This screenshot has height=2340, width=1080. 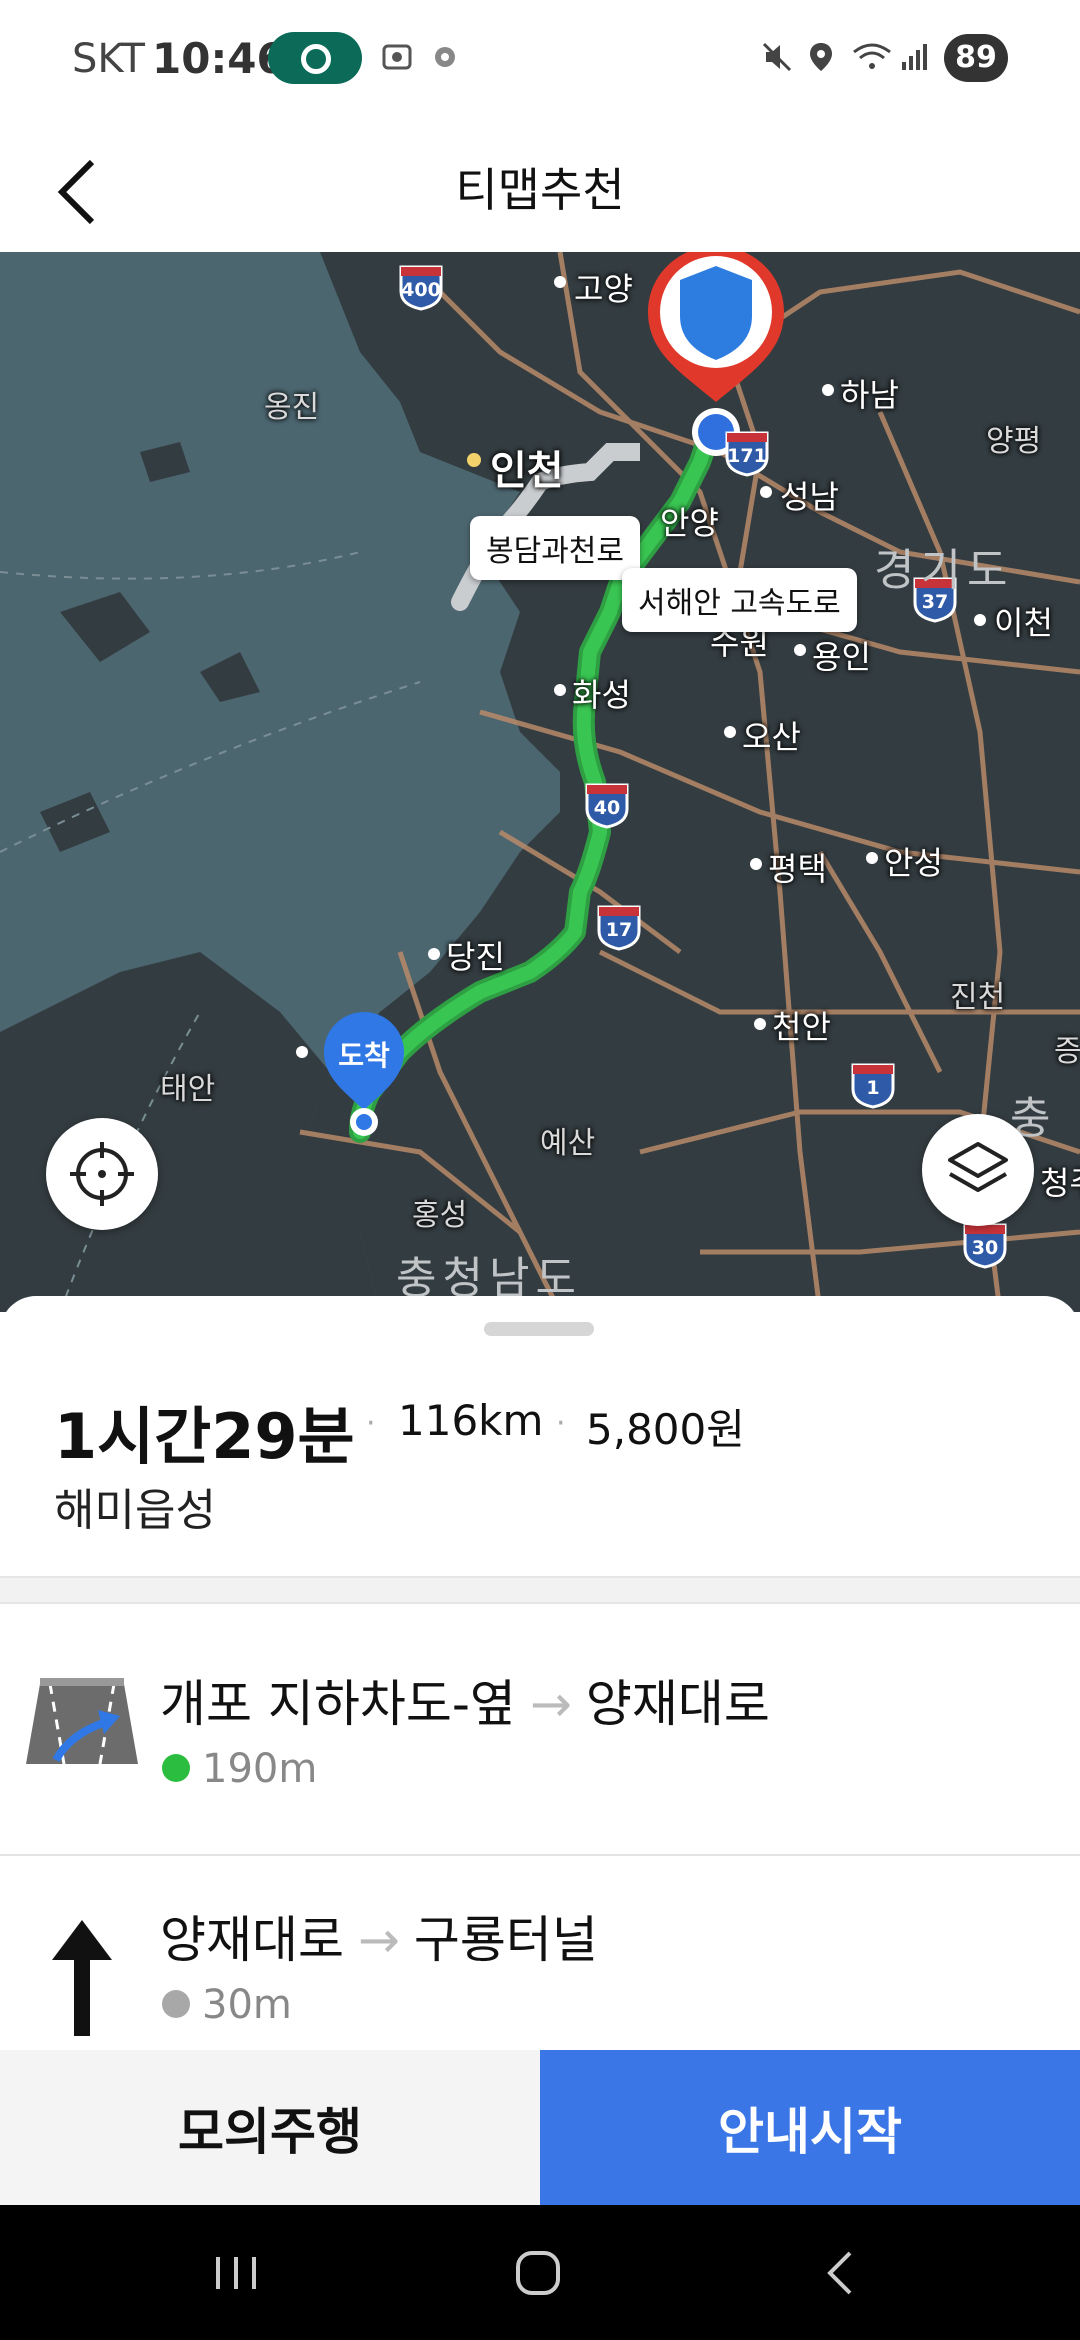 I want to click on battery-level: 89, so click(x=976, y=57).